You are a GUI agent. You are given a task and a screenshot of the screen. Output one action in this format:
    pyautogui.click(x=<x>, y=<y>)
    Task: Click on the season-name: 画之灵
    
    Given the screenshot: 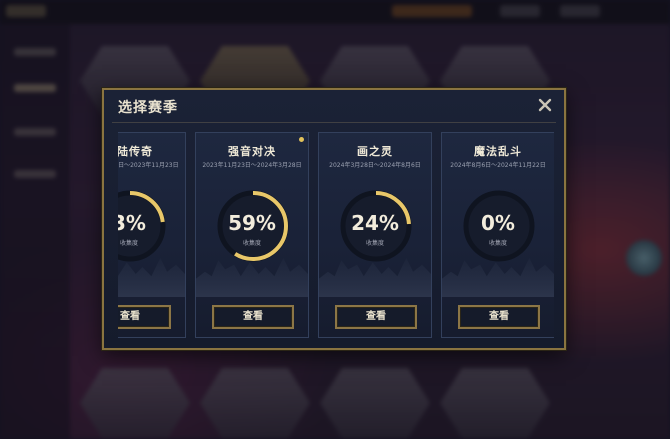 What is the action you would take?
    pyautogui.click(x=375, y=151)
    